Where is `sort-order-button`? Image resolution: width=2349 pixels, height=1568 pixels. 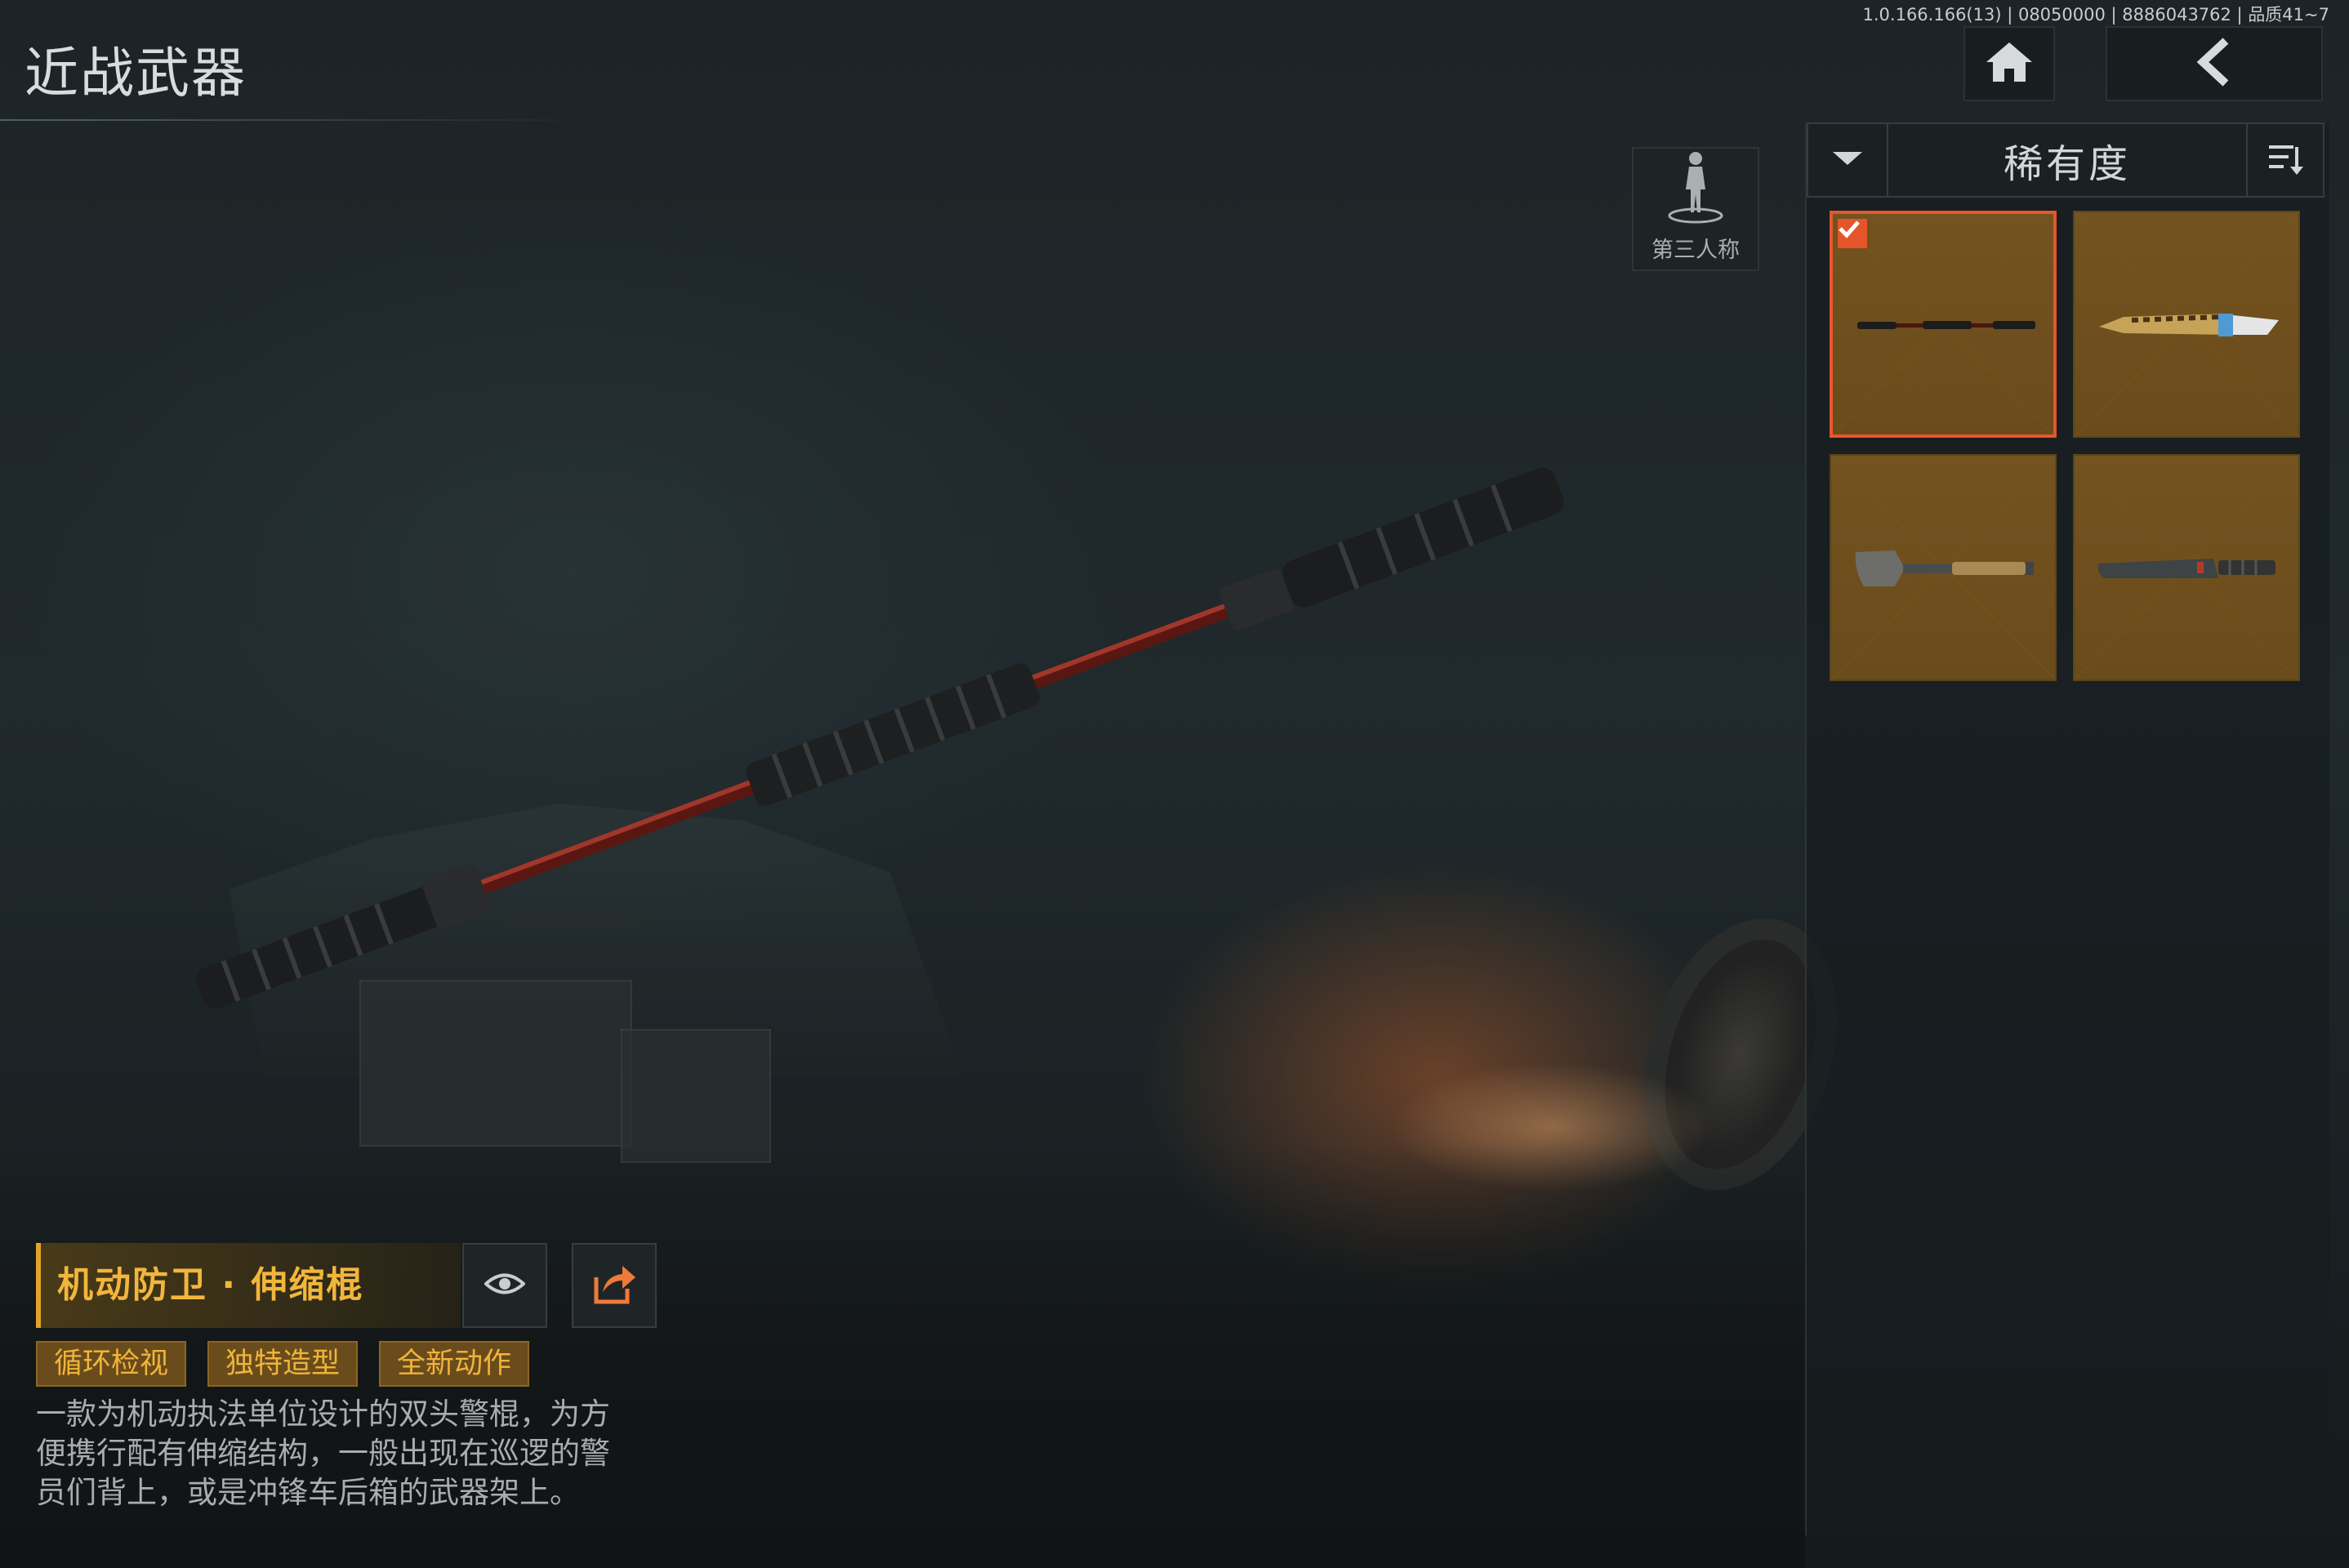
sort-order-button is located at coordinates (2284, 160).